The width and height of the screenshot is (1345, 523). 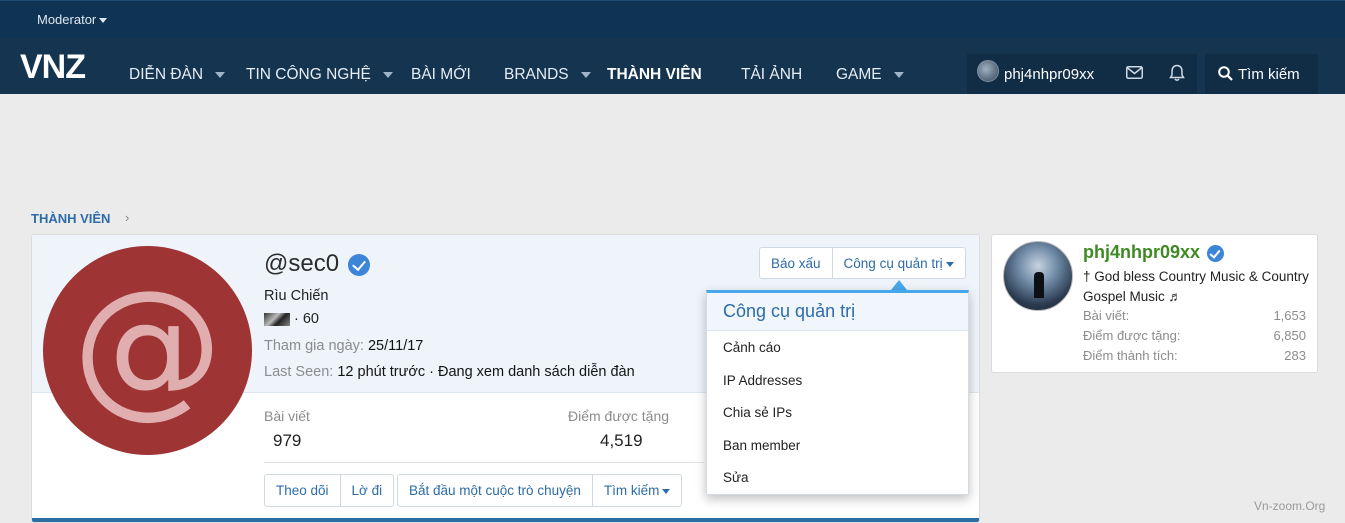 I want to click on follow-button: Theo dõi, so click(x=303, y=490).